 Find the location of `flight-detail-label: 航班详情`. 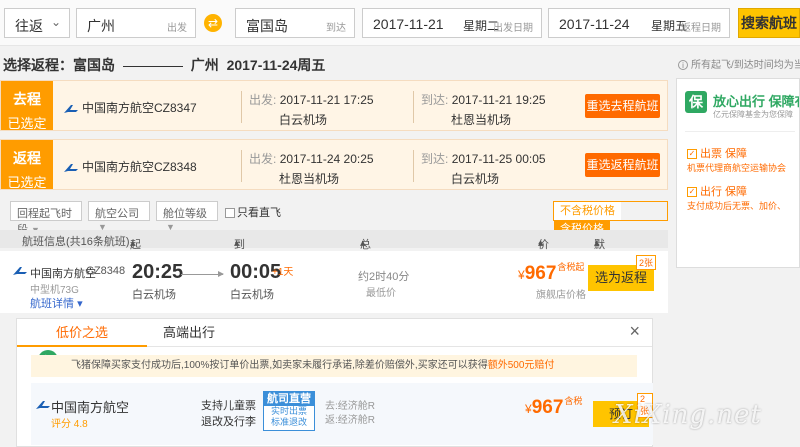

flight-detail-label: 航班详情 is located at coordinates (52, 304).